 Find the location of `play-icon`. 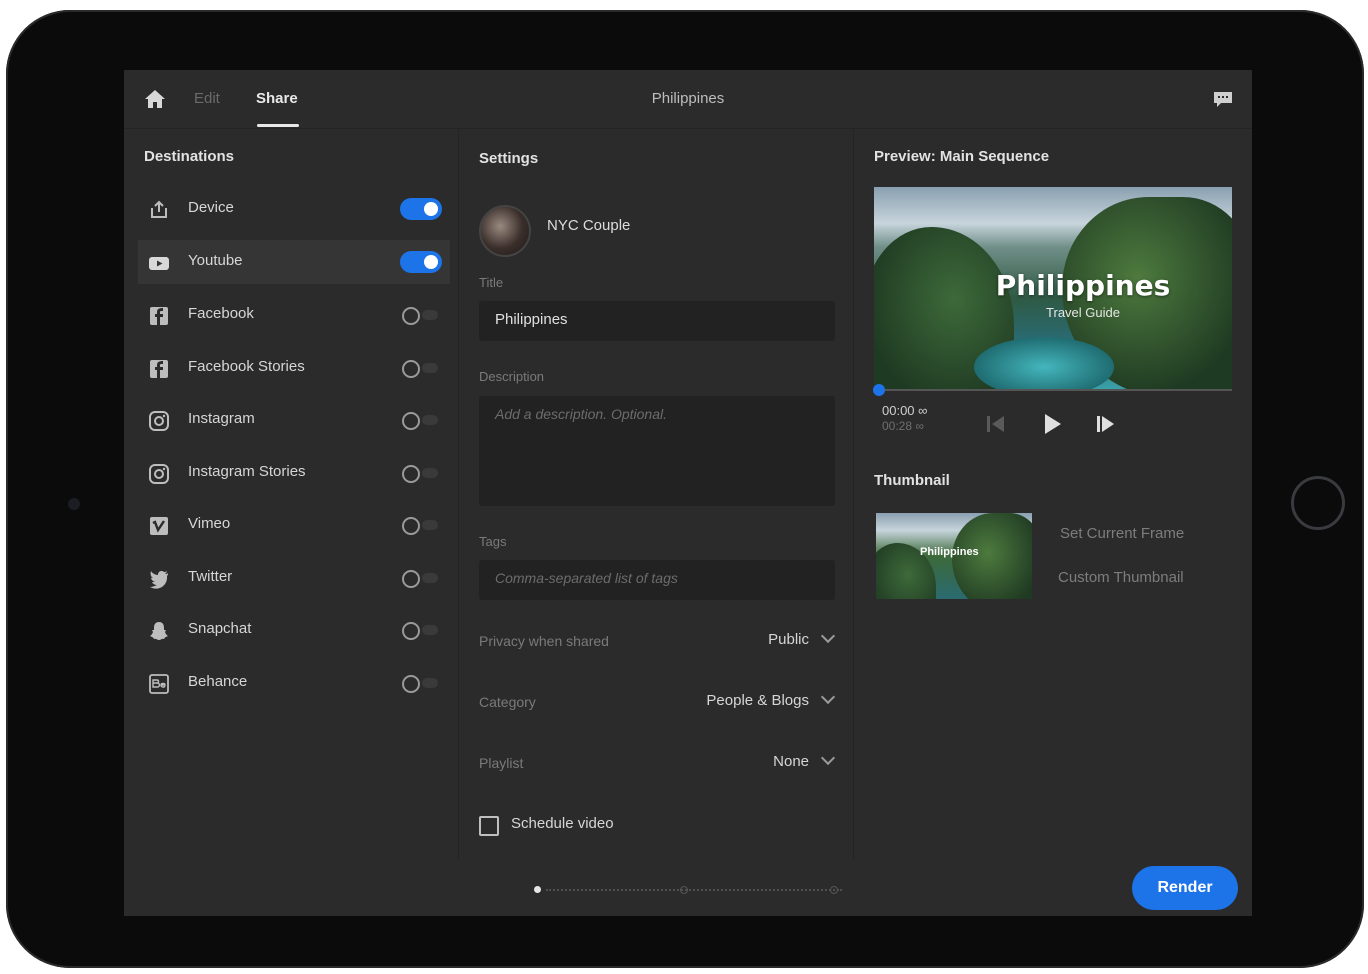

play-icon is located at coordinates (1052, 424).